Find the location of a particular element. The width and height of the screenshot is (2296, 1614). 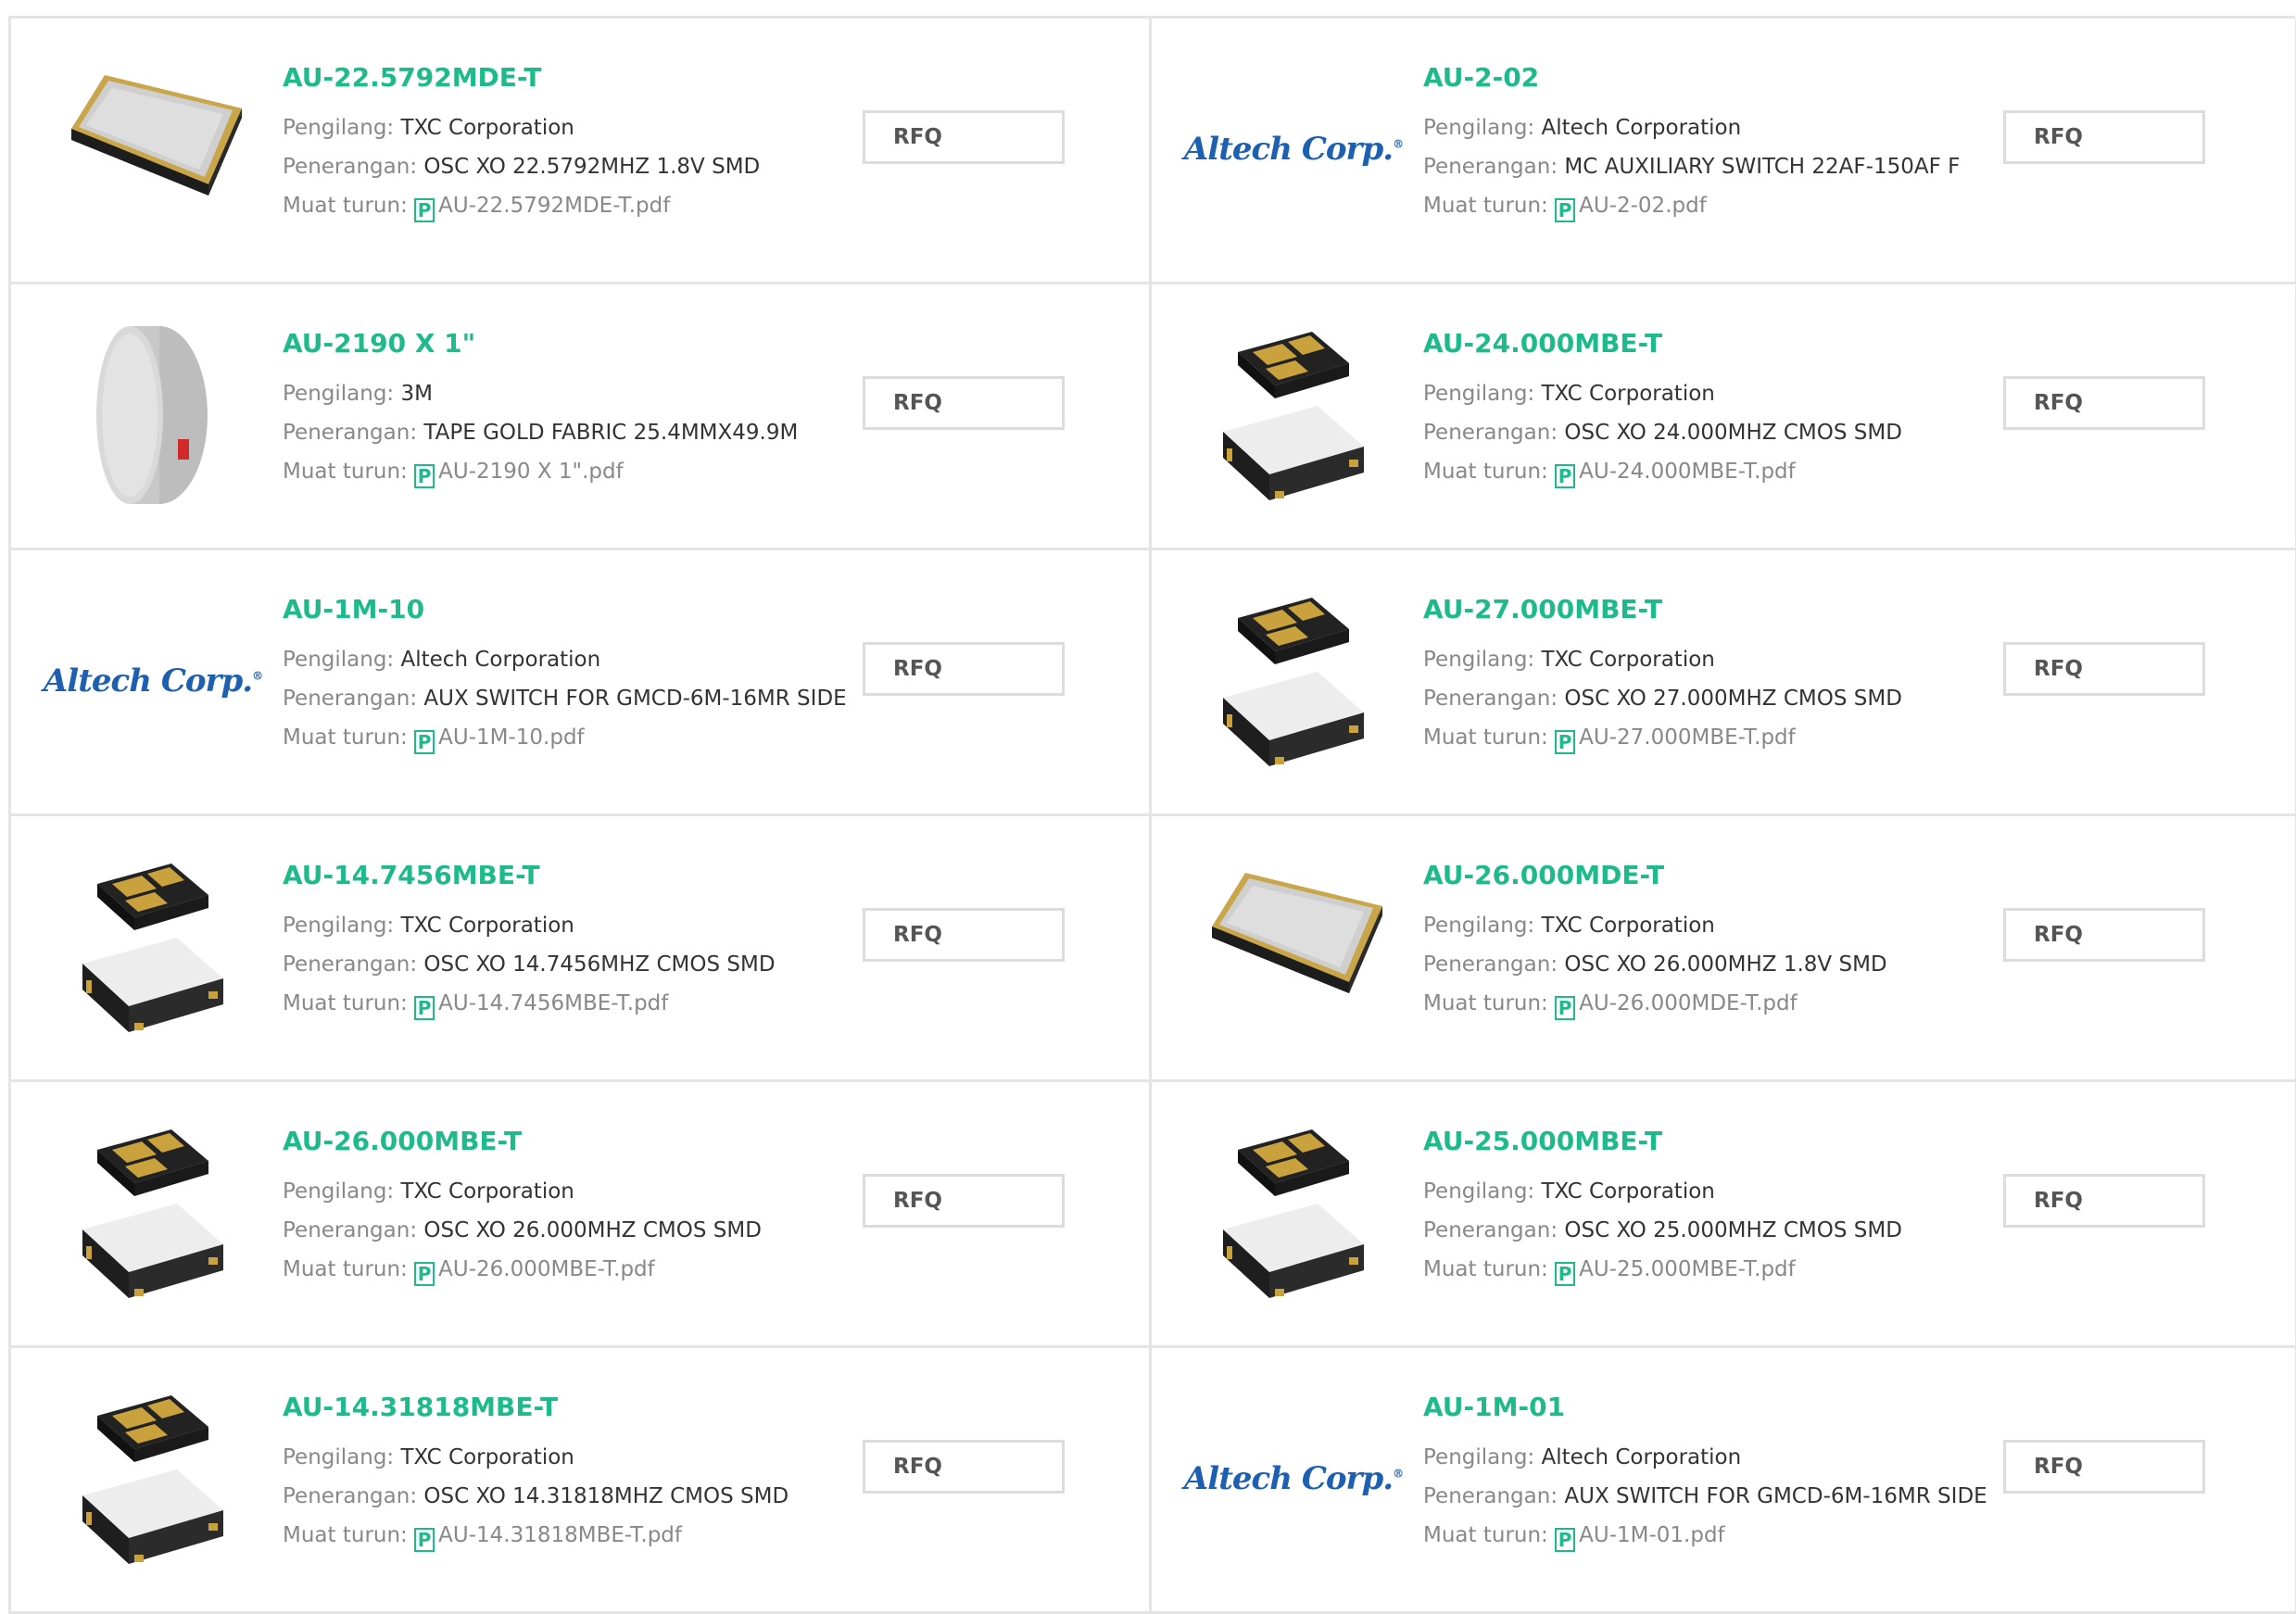

description-value: OSC XO 26.000MHZ 1.8V SMD is located at coordinates (1725, 964).